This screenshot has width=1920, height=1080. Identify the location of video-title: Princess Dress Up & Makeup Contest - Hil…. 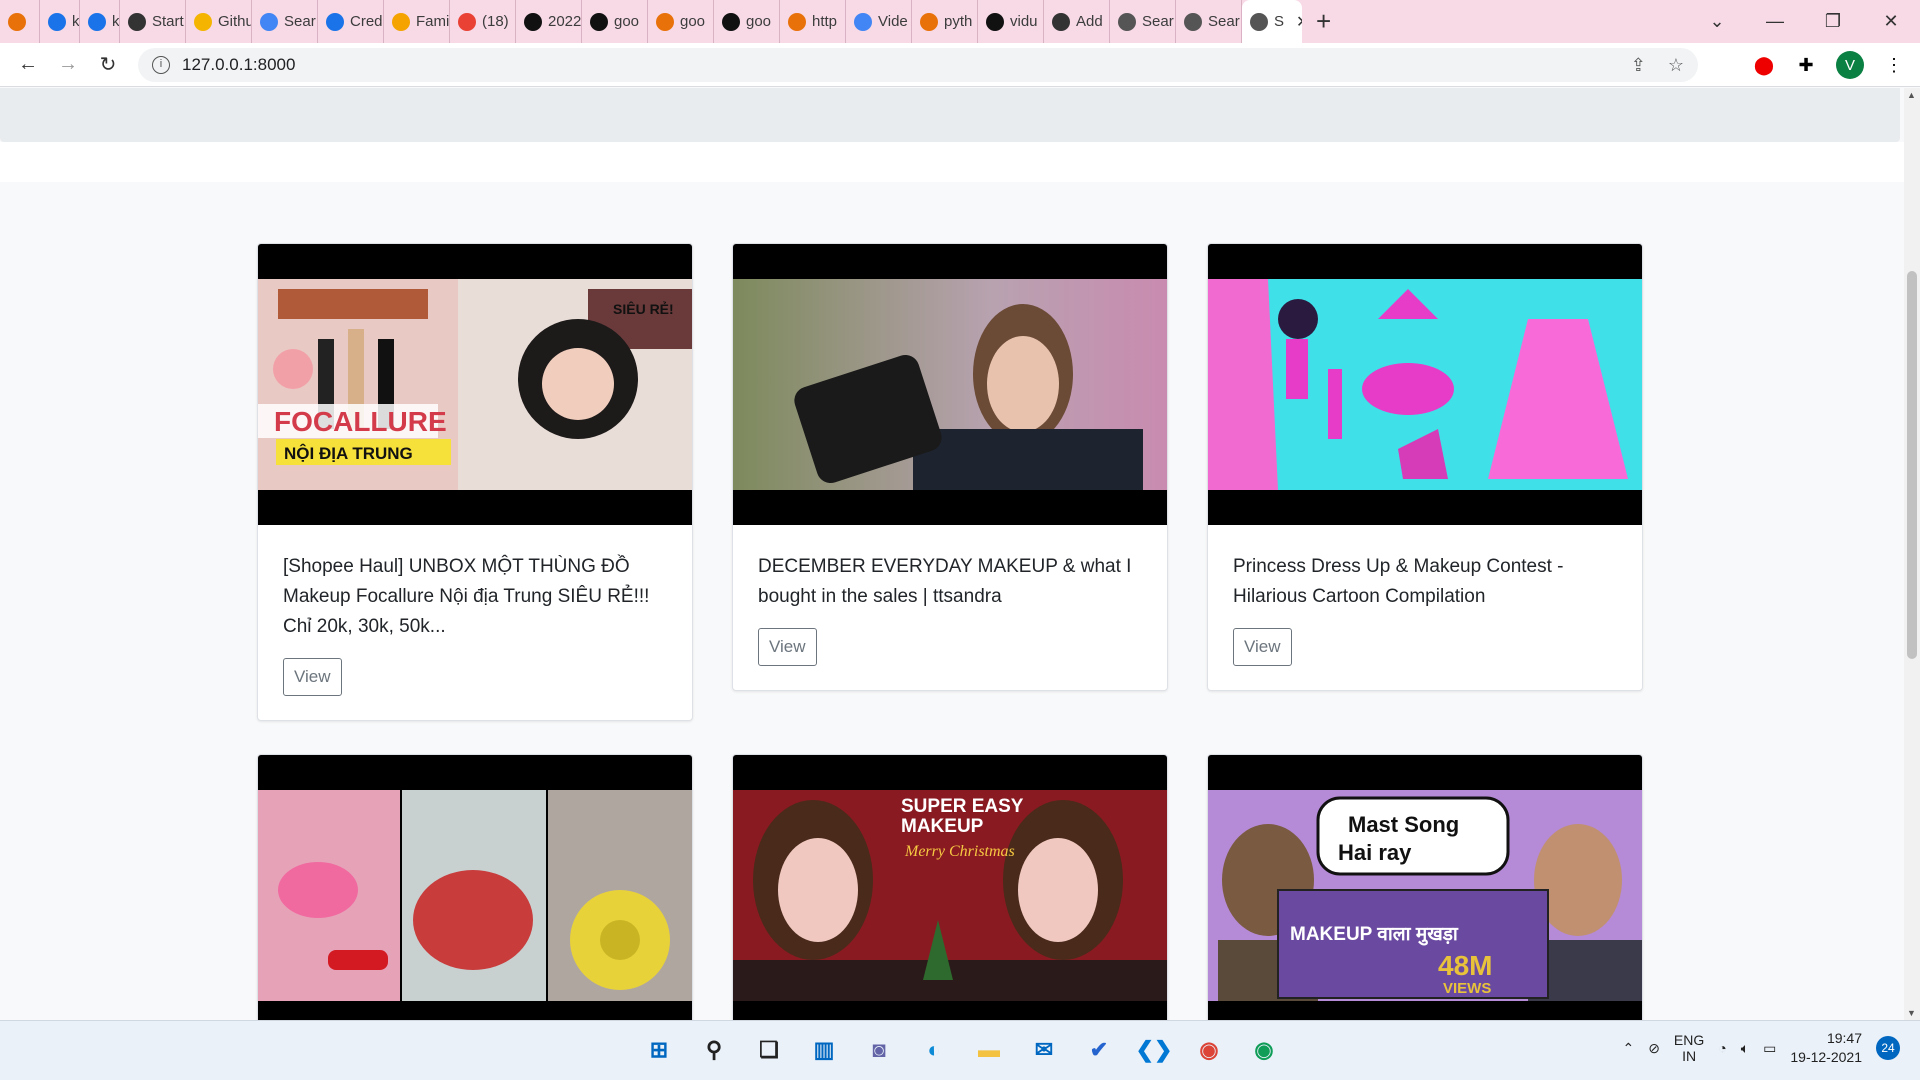
(1398, 581).